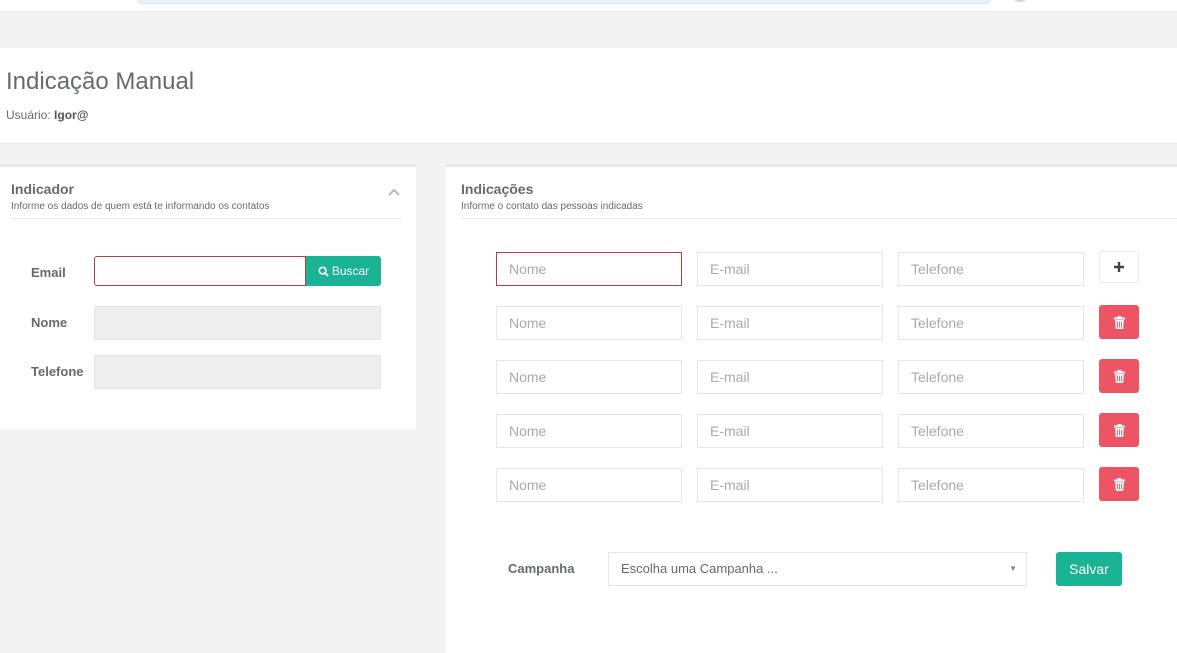 Image resolution: width=1177 pixels, height=653 pixels. What do you see at coordinates (819, 218) in the screenshot?
I see `indicacoes-divider` at bounding box center [819, 218].